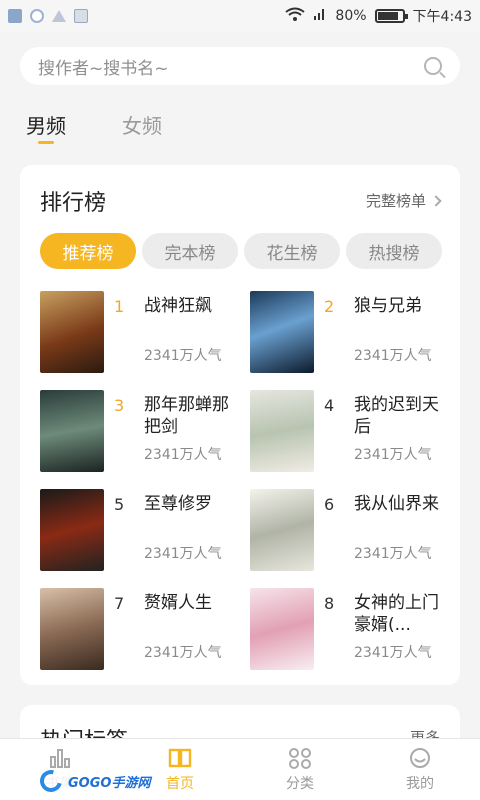 This screenshot has width=480, height=800. What do you see at coordinates (180, 784) in the screenshot?
I see `nav-label: 首页` at bounding box center [180, 784].